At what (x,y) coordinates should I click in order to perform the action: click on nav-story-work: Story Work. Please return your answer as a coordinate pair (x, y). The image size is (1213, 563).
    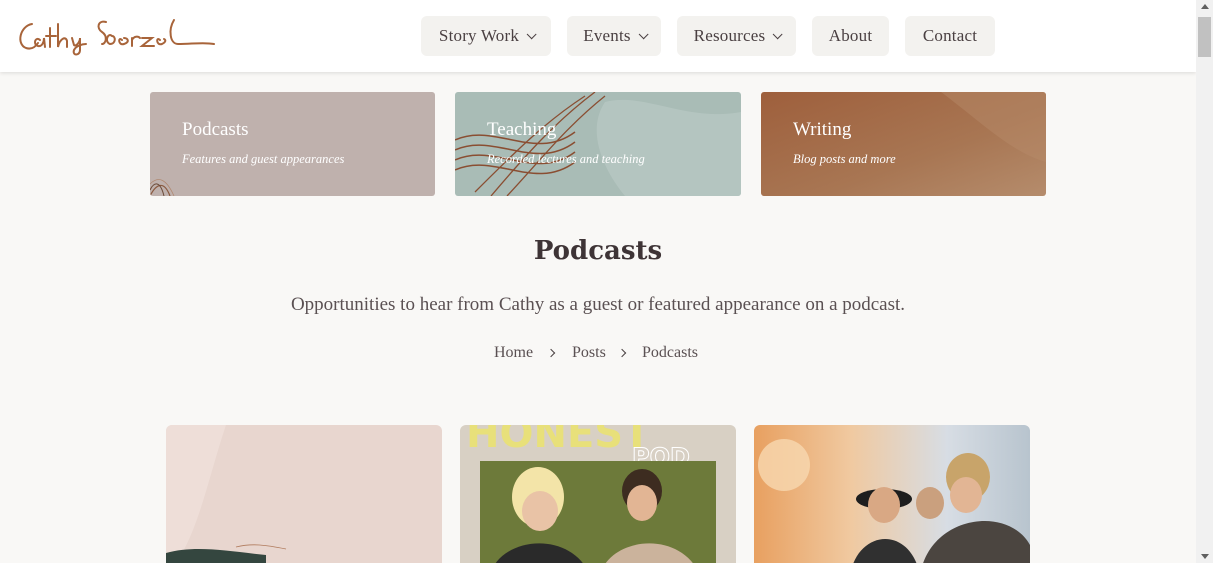
    Looking at the image, I should click on (486, 36).